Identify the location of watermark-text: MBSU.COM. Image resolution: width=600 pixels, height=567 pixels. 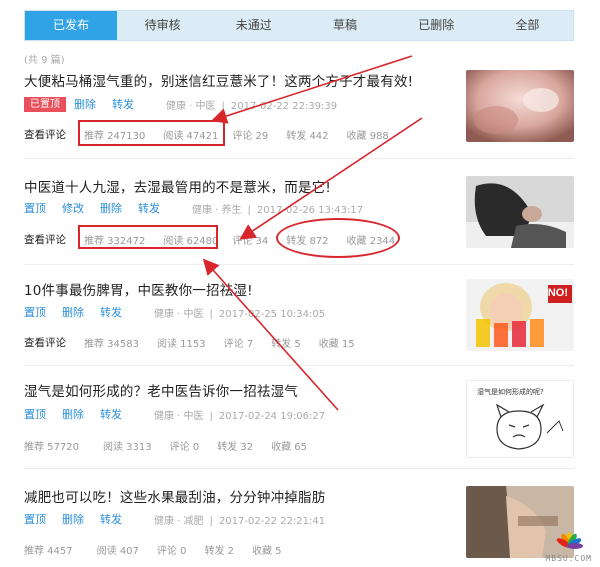
(568, 558).